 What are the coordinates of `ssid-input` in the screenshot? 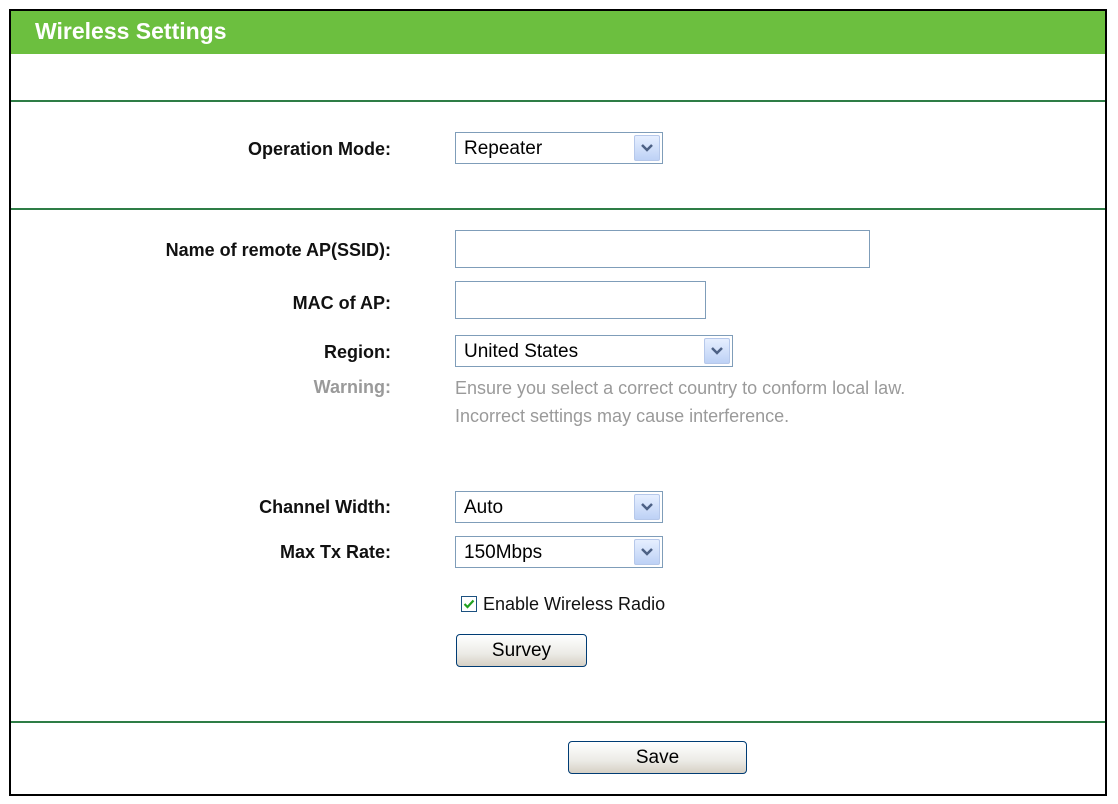 It's located at (662, 249).